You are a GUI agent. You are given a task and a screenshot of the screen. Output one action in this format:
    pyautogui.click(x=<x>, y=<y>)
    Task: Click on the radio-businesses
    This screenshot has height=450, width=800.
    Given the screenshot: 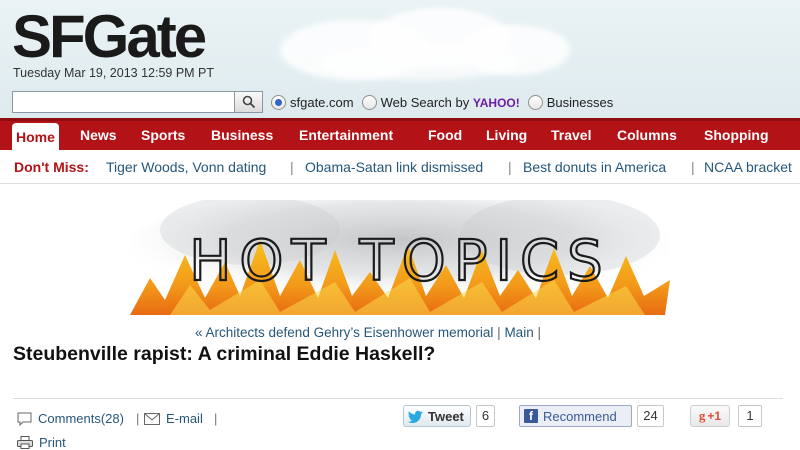 What is the action you would take?
    pyautogui.click(x=535, y=102)
    